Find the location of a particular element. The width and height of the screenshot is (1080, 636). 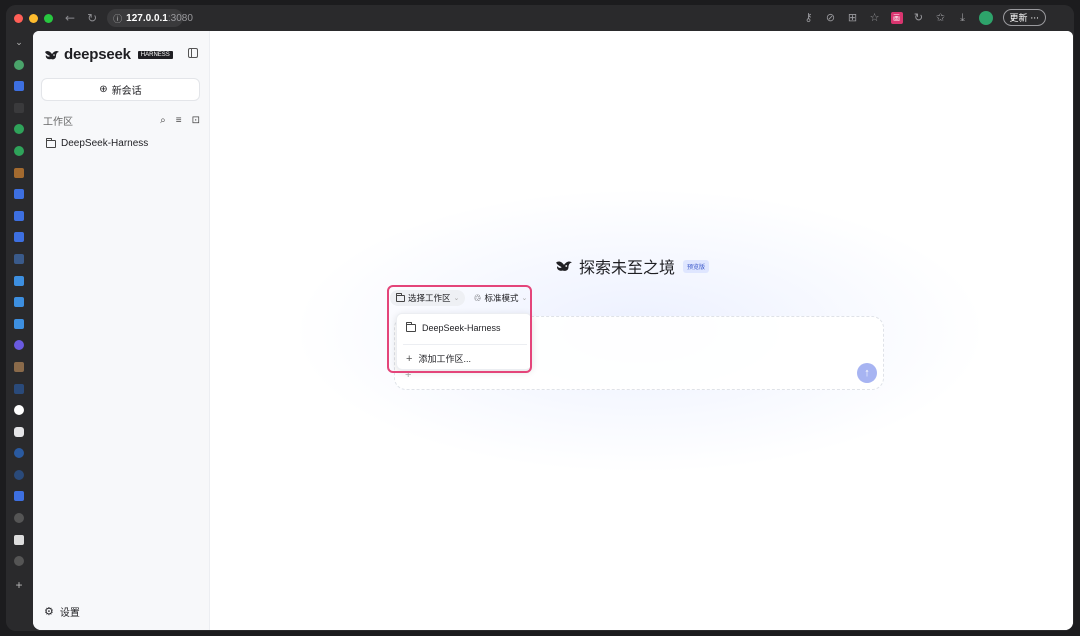

window-controls is located at coordinates (33, 18).